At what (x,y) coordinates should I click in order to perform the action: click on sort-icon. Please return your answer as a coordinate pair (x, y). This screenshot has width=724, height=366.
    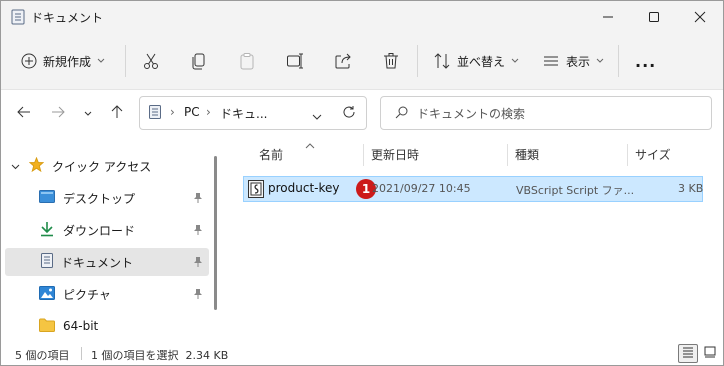
    Looking at the image, I should click on (442, 61).